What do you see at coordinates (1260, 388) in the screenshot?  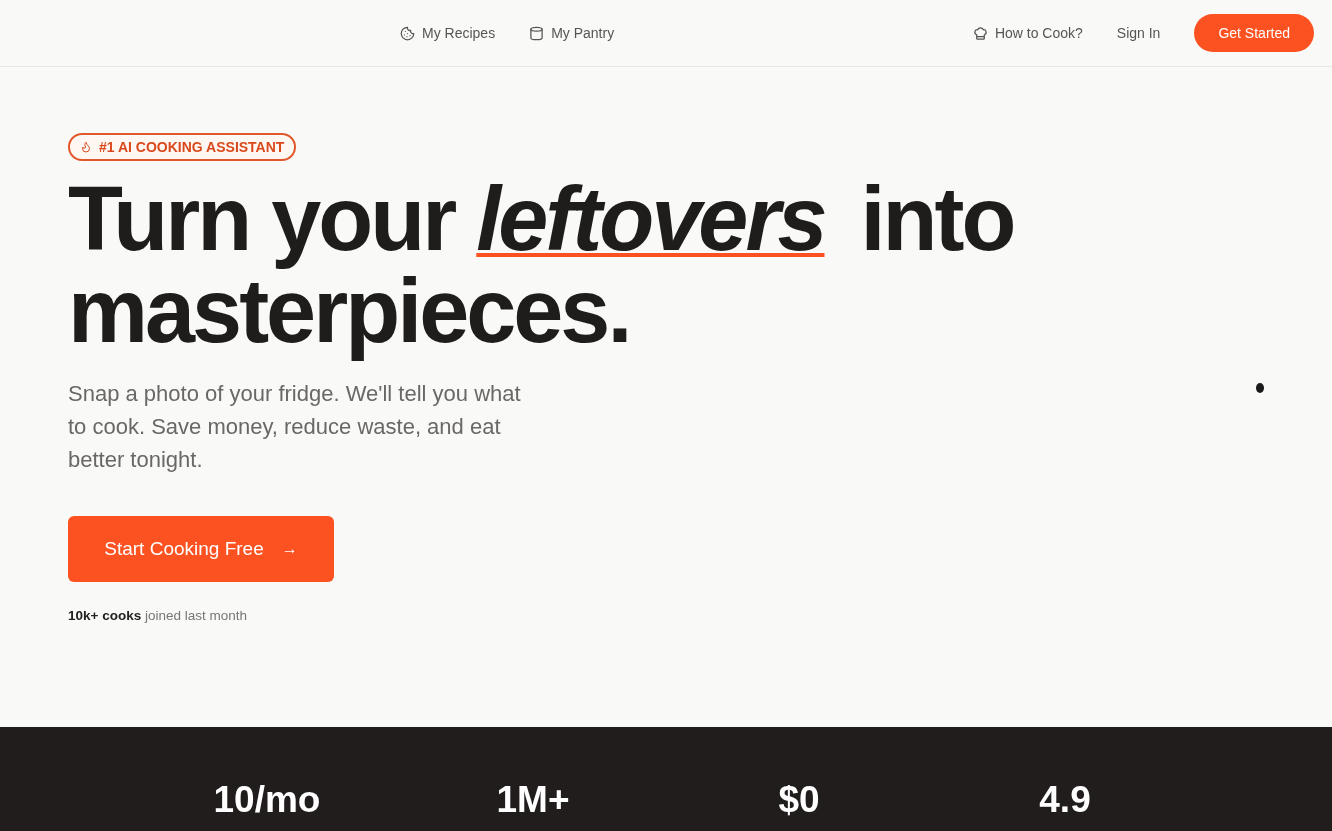 I see `dot-icon` at bounding box center [1260, 388].